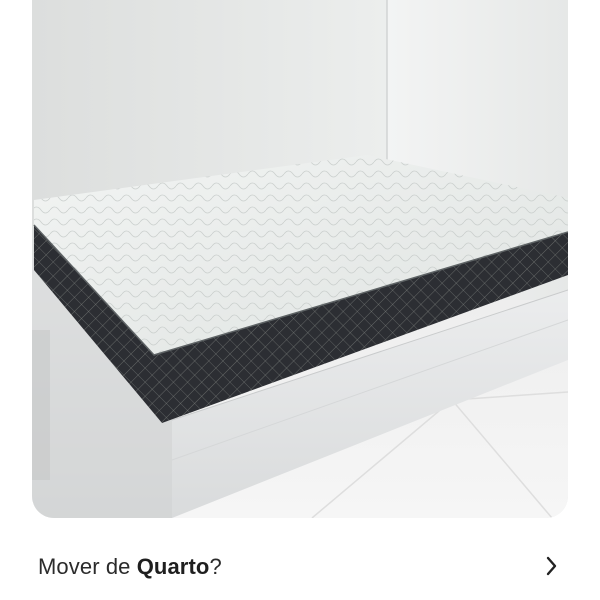 The height and width of the screenshot is (600, 600). What do you see at coordinates (173, 566) in the screenshot?
I see `caption-bold: Quarto` at bounding box center [173, 566].